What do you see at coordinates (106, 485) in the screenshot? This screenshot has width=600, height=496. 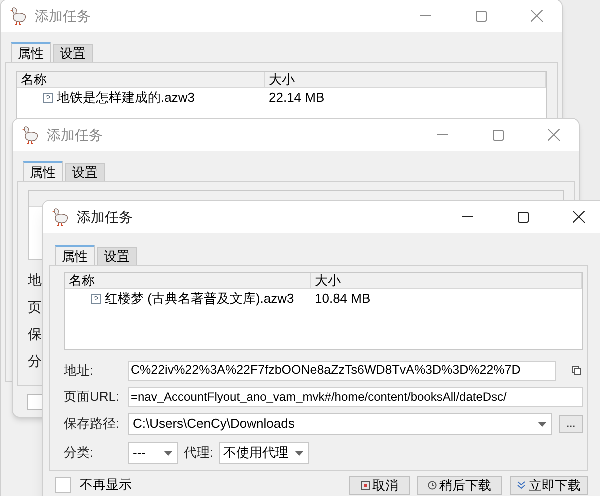 I see `checkbox-label: 不再显示` at bounding box center [106, 485].